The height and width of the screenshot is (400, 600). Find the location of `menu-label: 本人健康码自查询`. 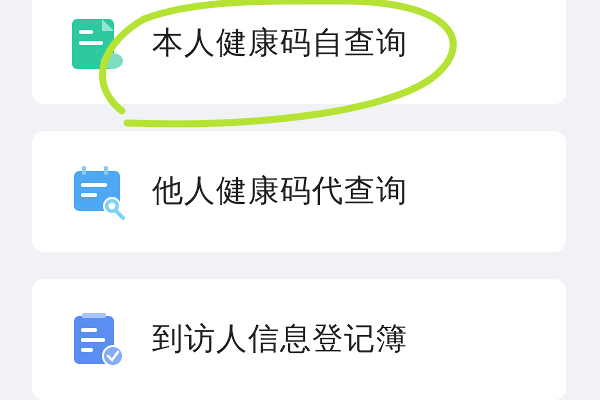

menu-label: 本人健康码自查询 is located at coordinates (280, 44).